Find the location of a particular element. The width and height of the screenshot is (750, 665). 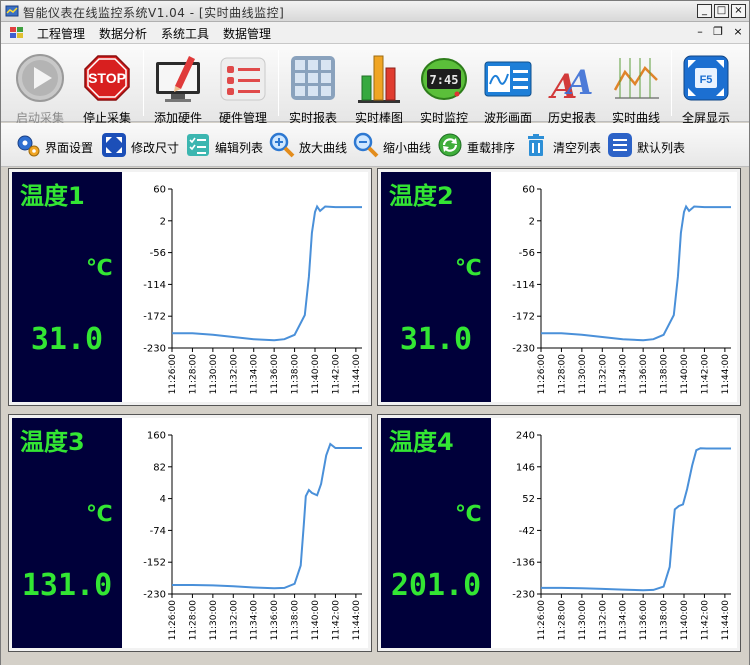

x-tick-label: 11:38:00 is located at coordinates (296, 374).